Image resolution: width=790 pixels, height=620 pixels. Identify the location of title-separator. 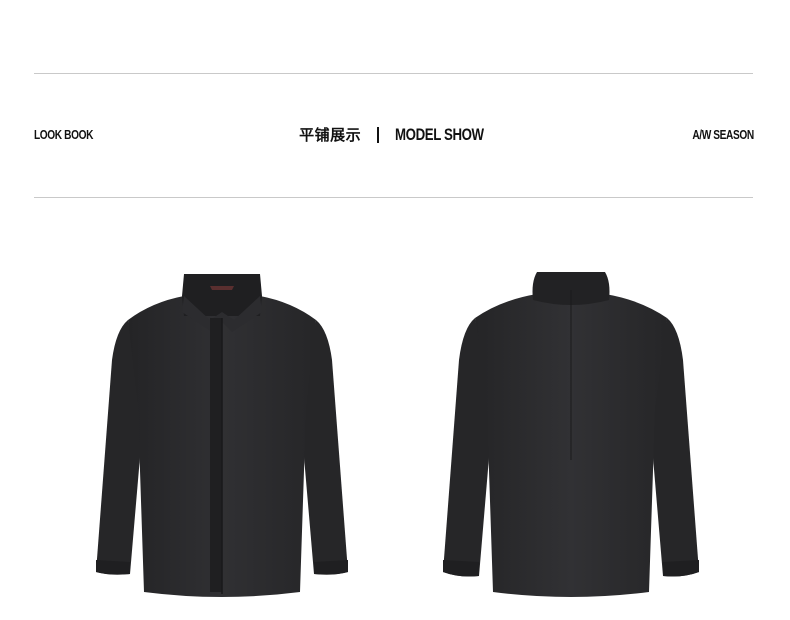
(378, 134).